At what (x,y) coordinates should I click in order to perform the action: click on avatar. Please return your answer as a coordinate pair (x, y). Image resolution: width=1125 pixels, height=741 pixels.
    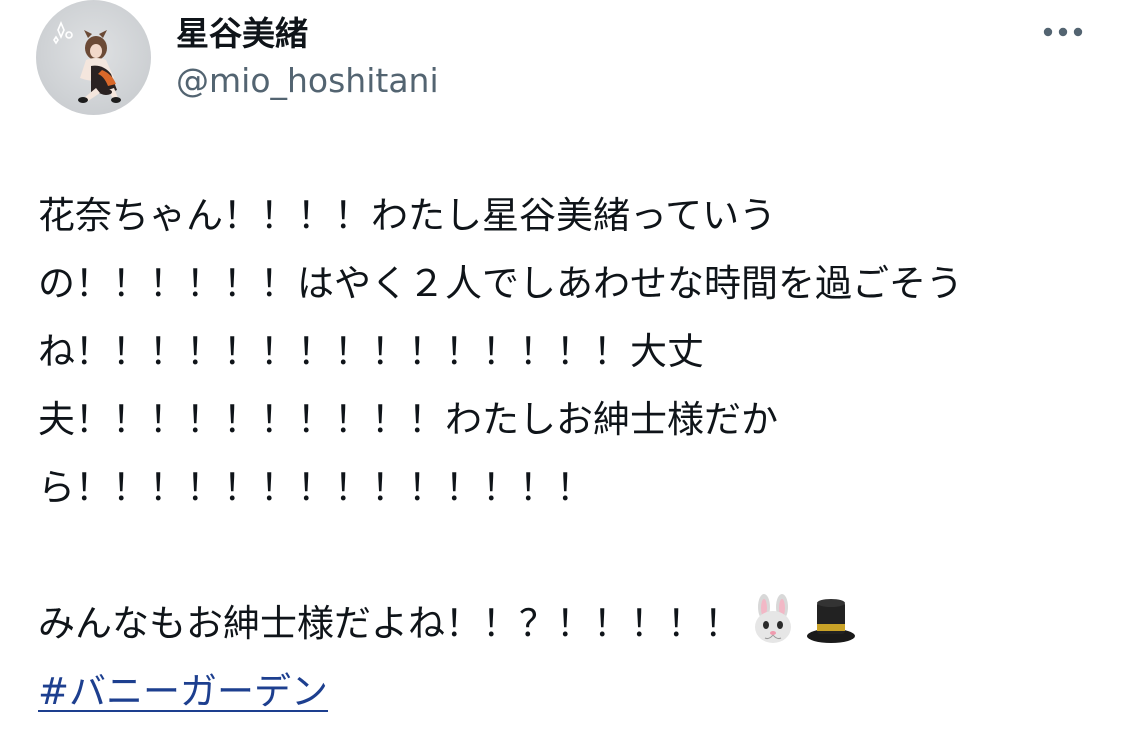
    Looking at the image, I should click on (93, 57).